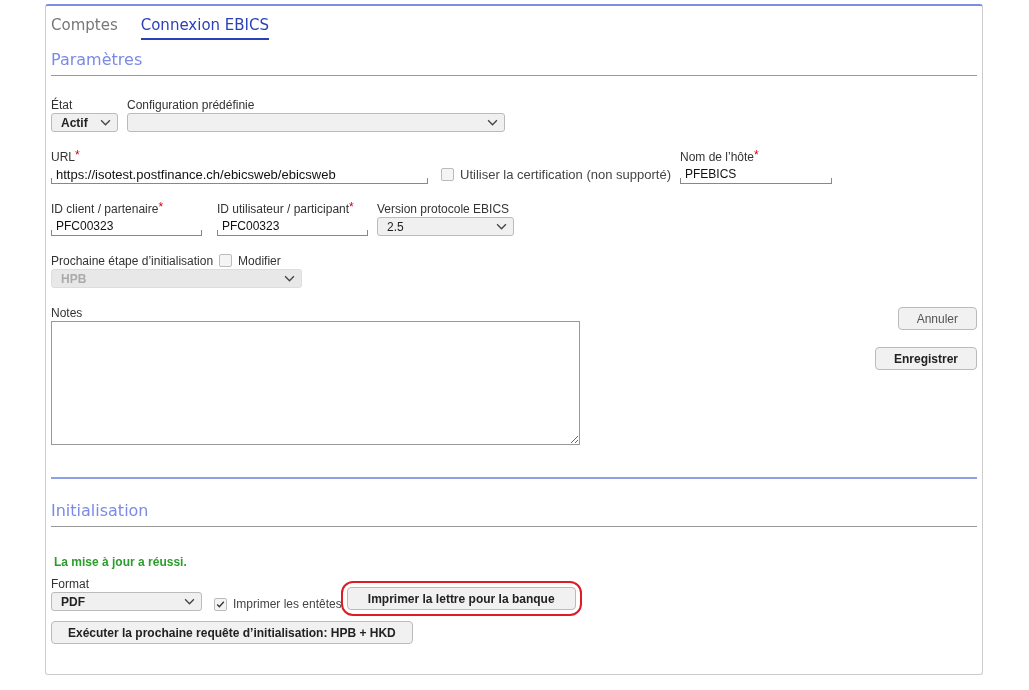 The width and height of the screenshot is (1029, 690). I want to click on button: Enregistrer, so click(925, 358).